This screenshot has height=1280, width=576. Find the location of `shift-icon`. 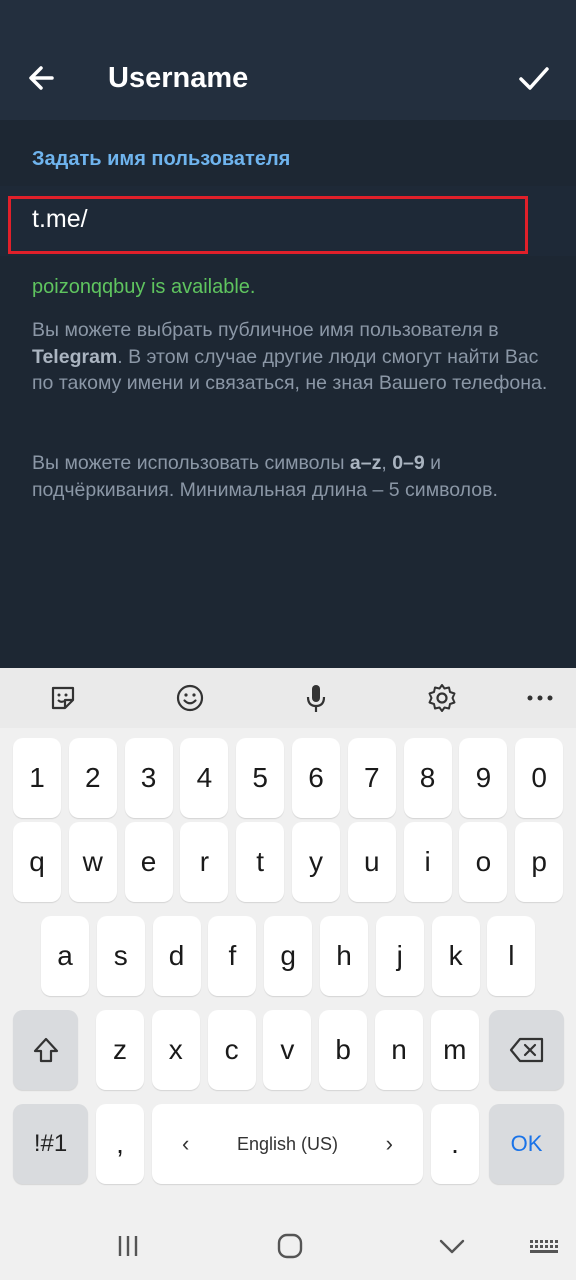

shift-icon is located at coordinates (45, 1050).